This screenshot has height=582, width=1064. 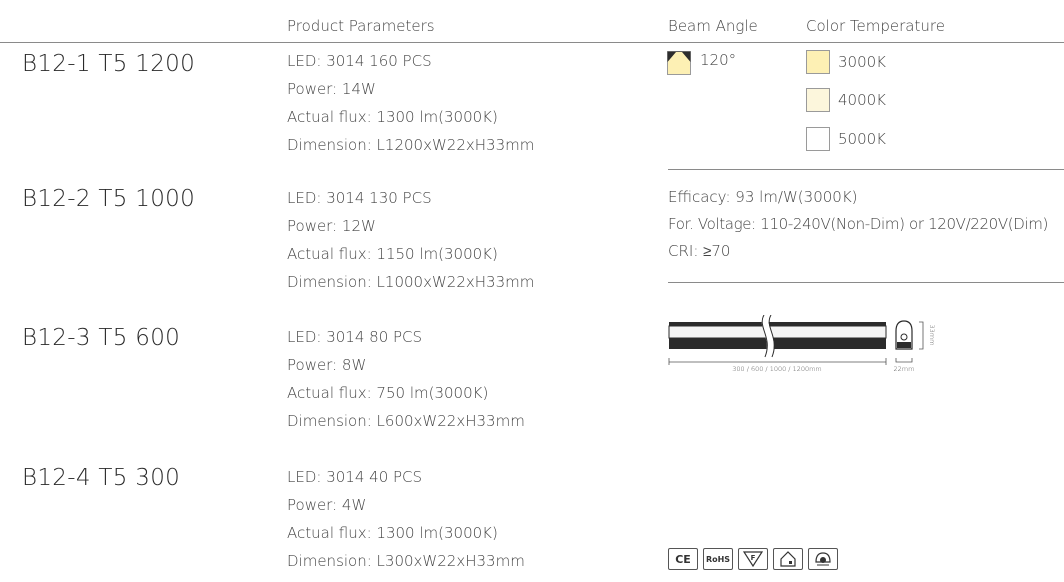 What do you see at coordinates (388, 393) in the screenshot?
I see `spec-flux: Actual flux: 750 lm(3000K)` at bounding box center [388, 393].